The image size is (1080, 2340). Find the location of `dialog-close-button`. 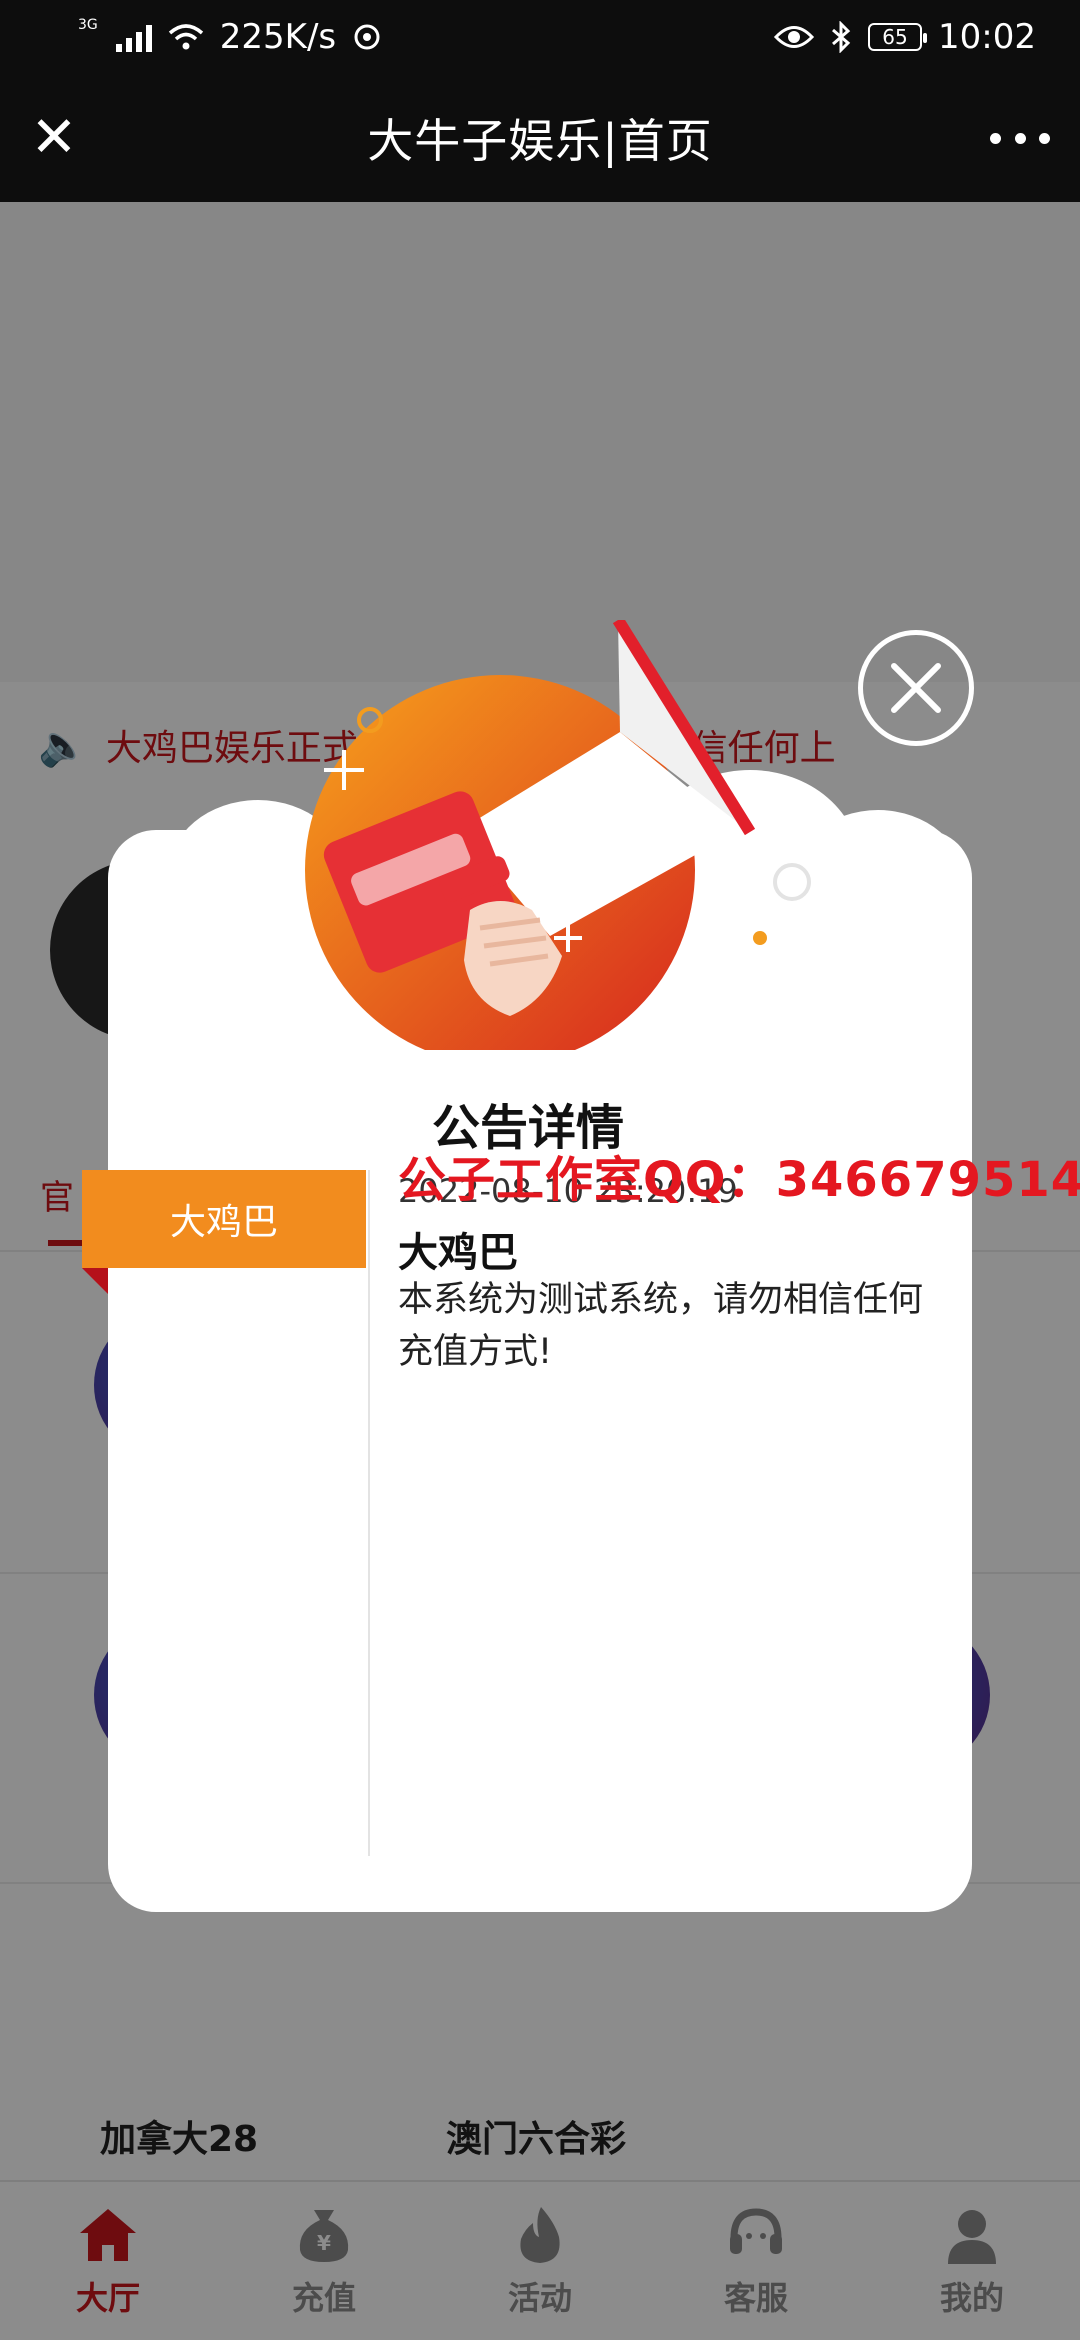

dialog-close-button is located at coordinates (916, 688).